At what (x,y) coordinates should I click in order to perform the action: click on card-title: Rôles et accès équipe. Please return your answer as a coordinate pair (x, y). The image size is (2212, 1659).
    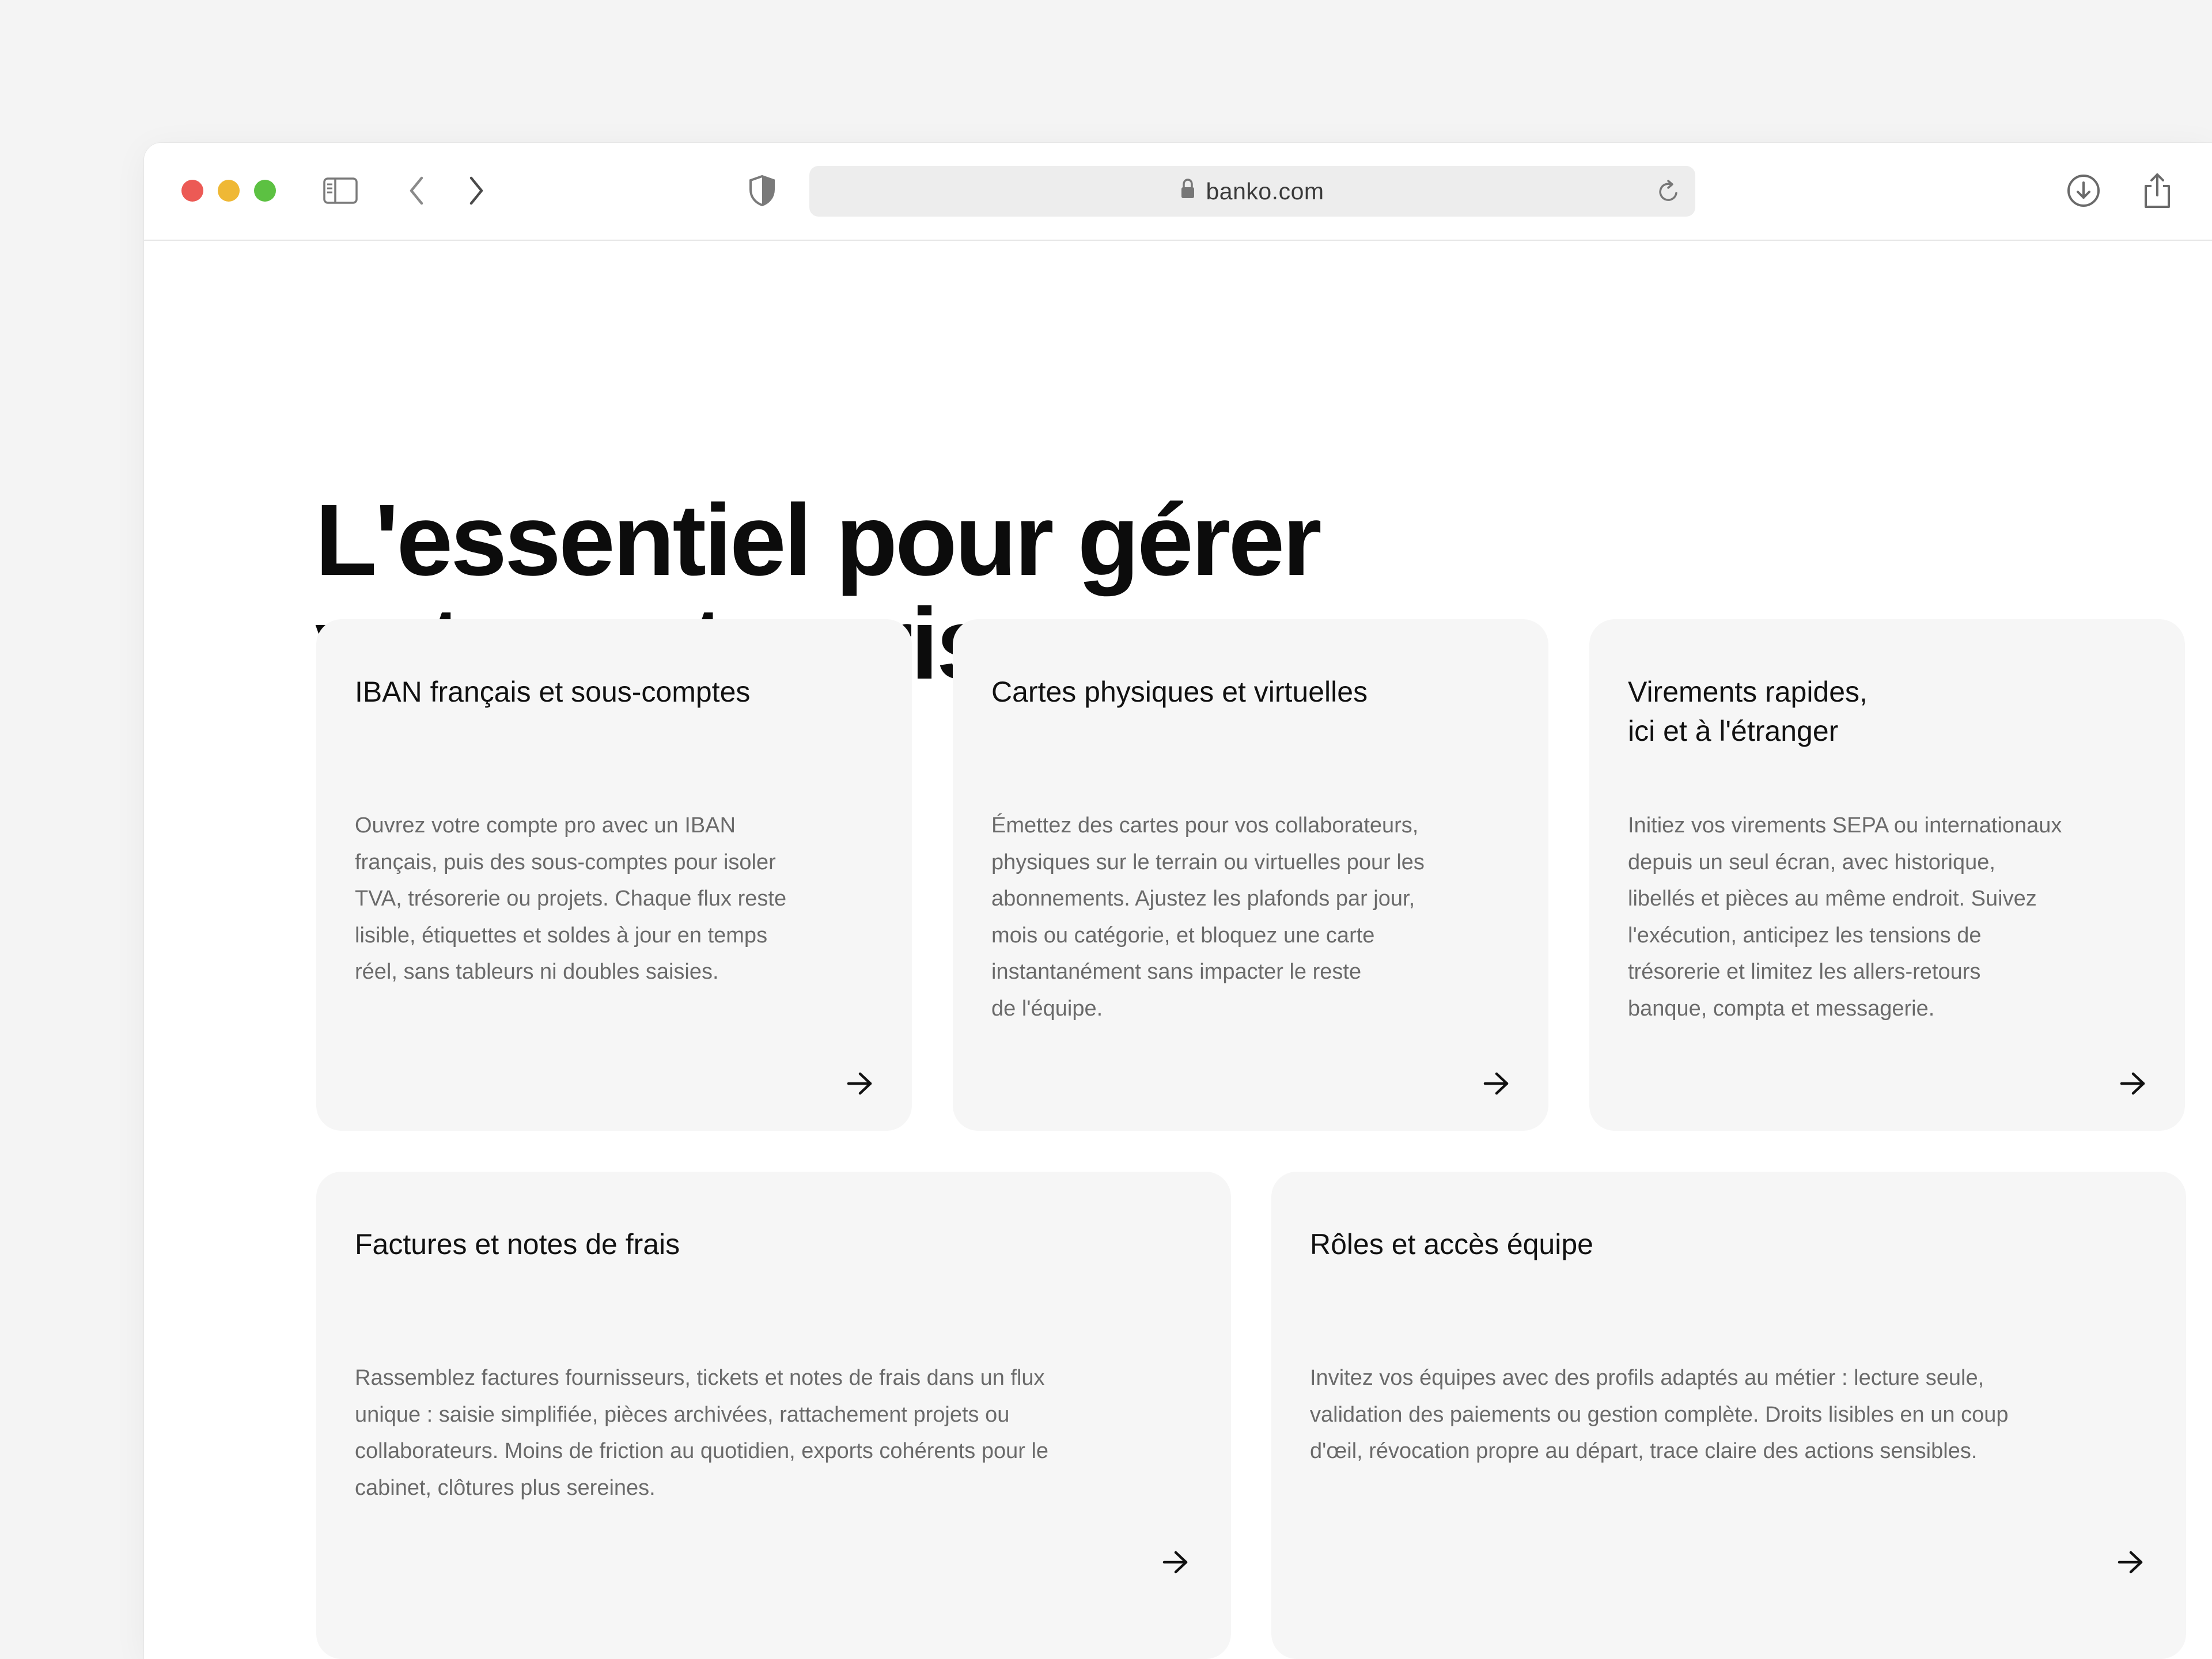
    Looking at the image, I should click on (1451, 1244).